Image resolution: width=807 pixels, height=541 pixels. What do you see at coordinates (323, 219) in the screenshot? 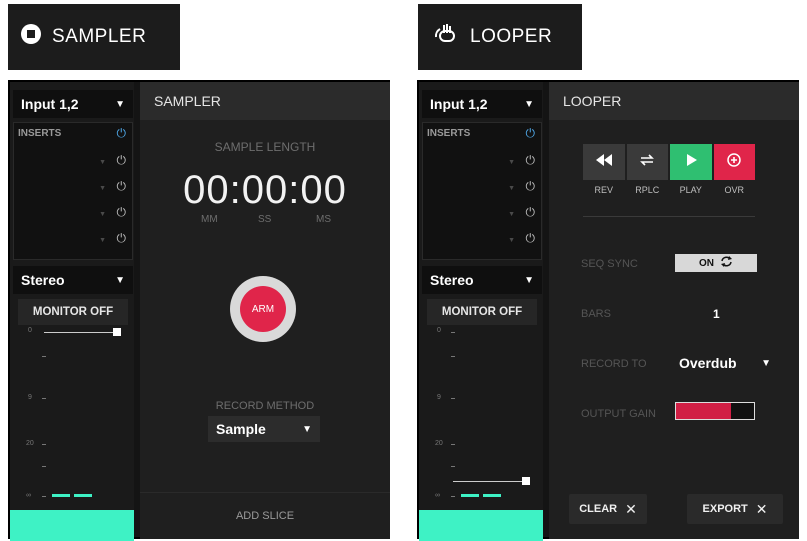
I see `time-unit-ms: MS` at bounding box center [323, 219].